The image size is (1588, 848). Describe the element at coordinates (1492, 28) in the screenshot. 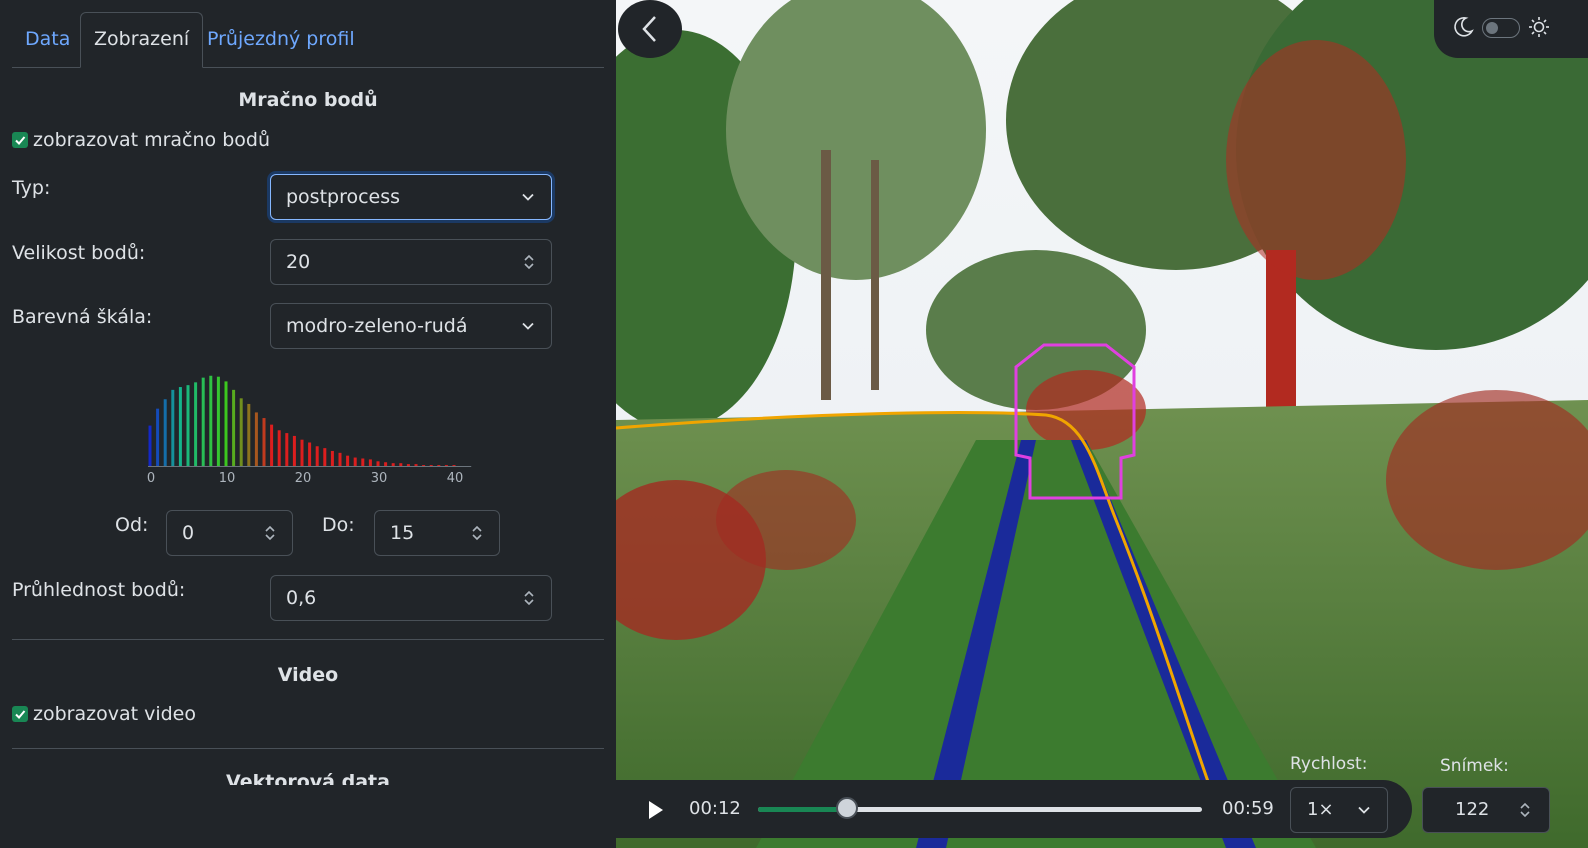

I see `switch-knob` at that location.